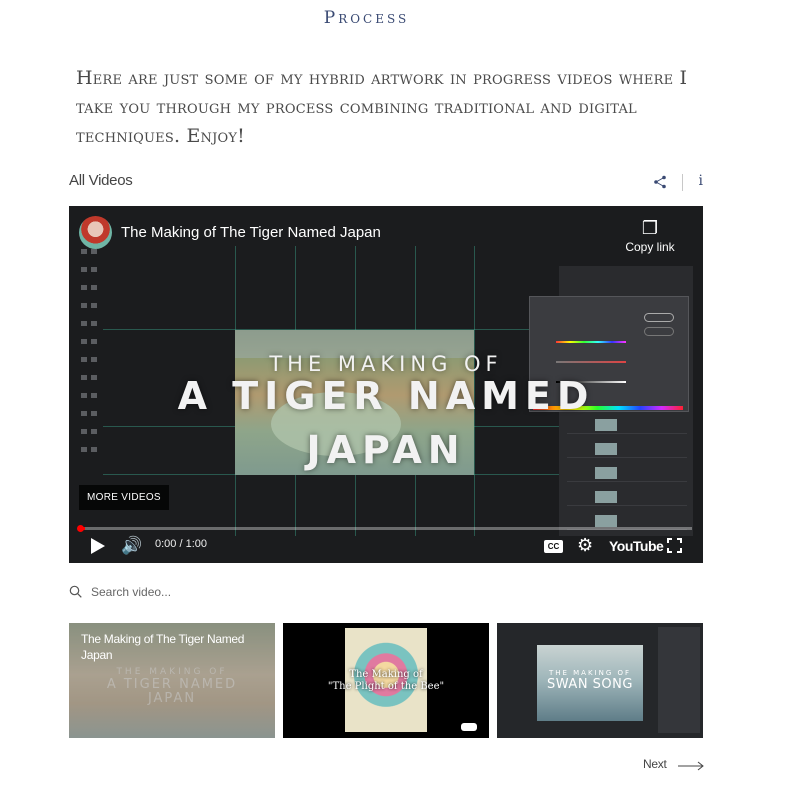  What do you see at coordinates (251, 232) in the screenshot?
I see `video-title: The Making of The Tiger Named Japan` at bounding box center [251, 232].